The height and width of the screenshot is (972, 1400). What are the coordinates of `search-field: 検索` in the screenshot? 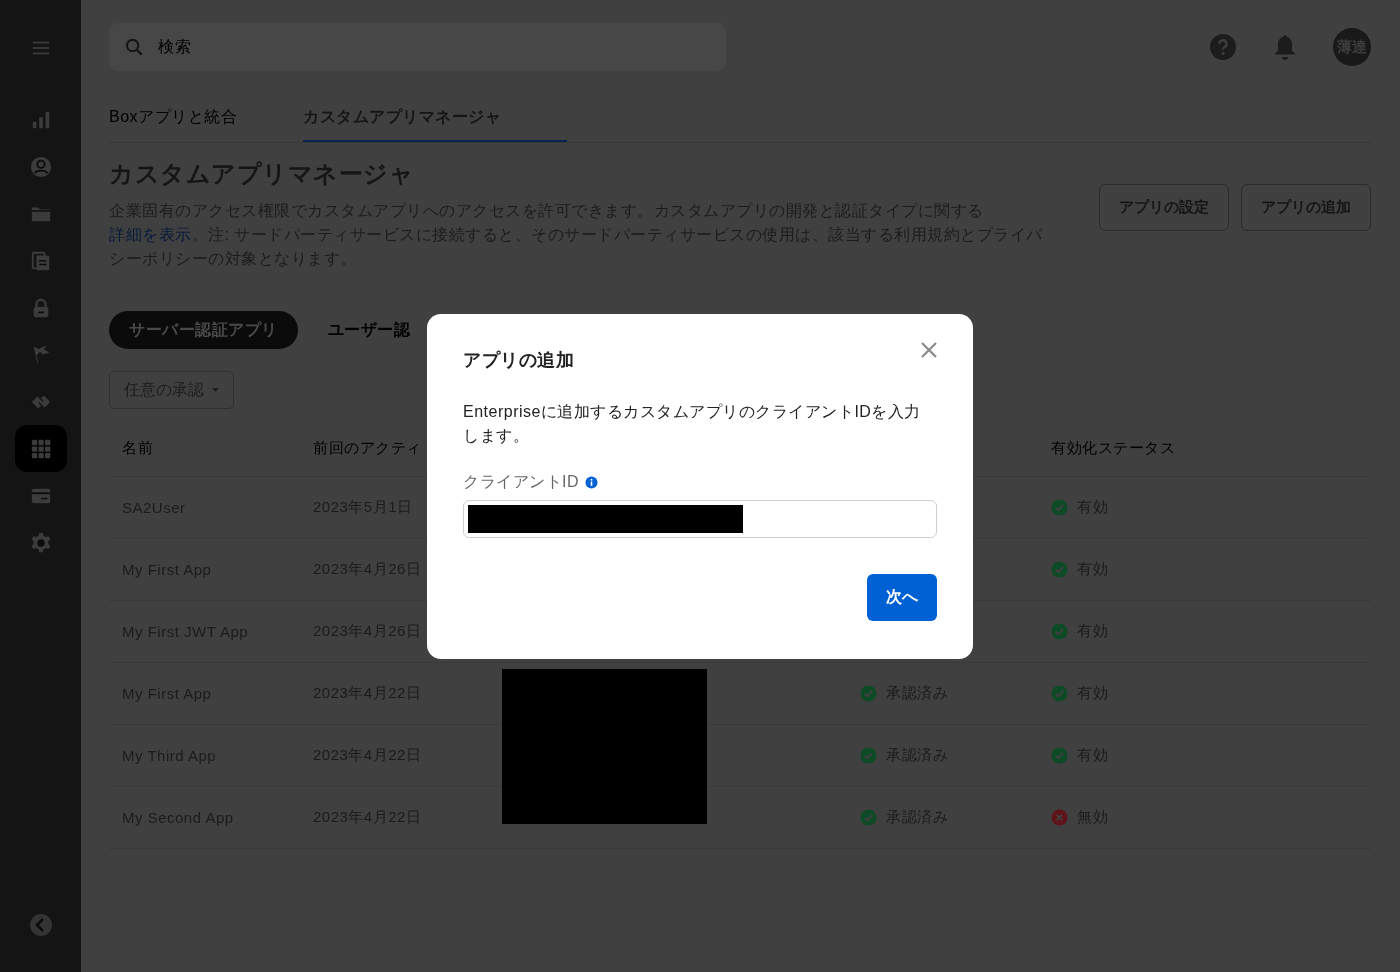 It's located at (417, 47).